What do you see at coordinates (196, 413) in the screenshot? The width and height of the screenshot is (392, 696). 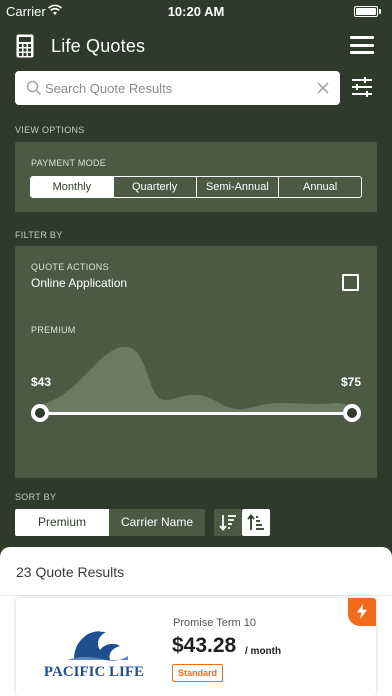 I see `premium-range-slider` at bounding box center [196, 413].